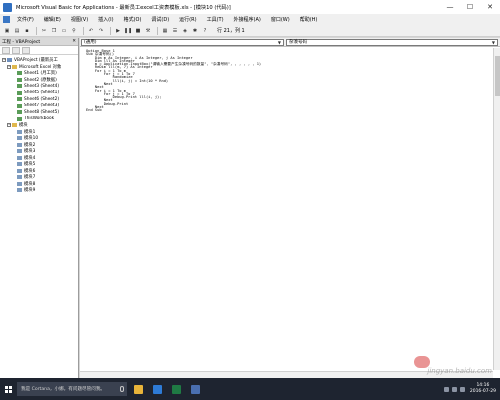 The width and height of the screenshot is (500, 400). What do you see at coordinates (17, 31) in the screenshot?
I see `insert-module-icon: ▤` at bounding box center [17, 31].